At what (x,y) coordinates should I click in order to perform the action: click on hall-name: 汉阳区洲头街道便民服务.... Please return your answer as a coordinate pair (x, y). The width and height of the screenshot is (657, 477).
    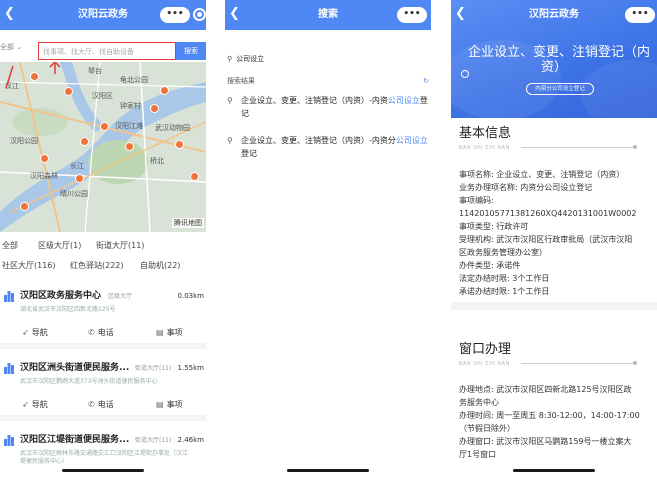
    Looking at the image, I should click on (75, 368).